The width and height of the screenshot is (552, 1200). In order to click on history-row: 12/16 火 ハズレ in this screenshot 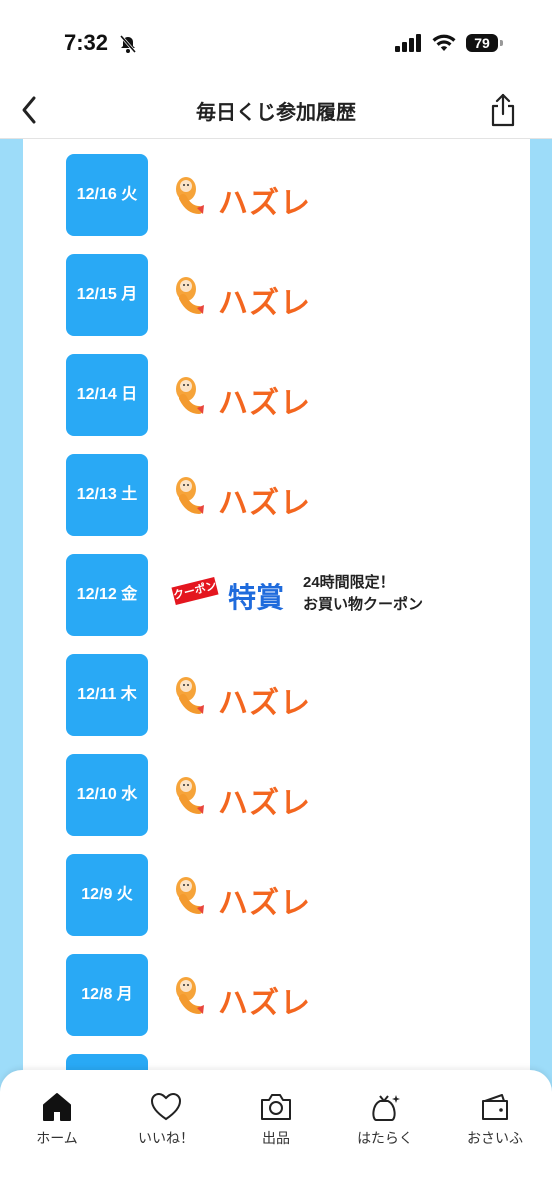, I will do `click(276, 195)`.